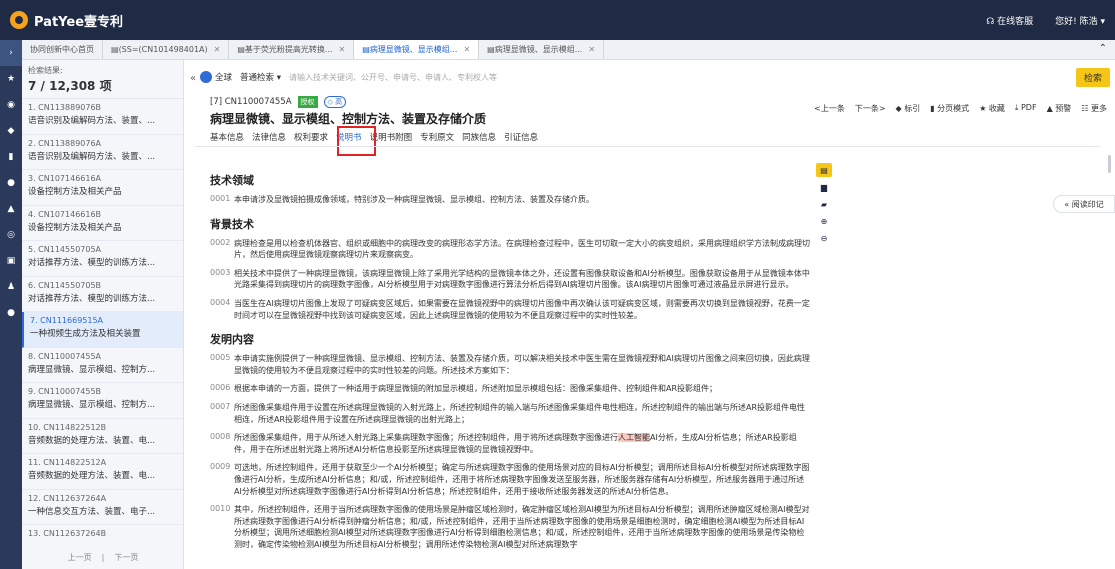 The image size is (1115, 569). Describe the element at coordinates (829, 108) in the screenshot. I see `toolbar-item: <上一条` at that location.